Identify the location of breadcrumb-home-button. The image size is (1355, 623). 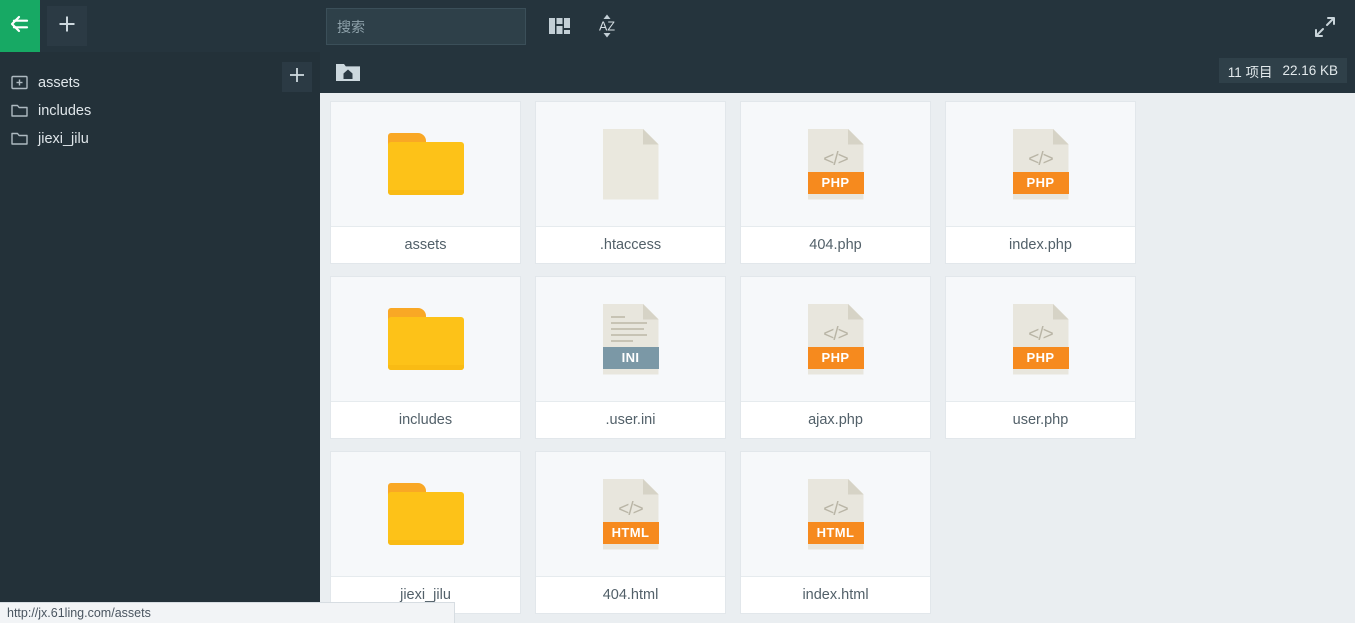
(348, 72).